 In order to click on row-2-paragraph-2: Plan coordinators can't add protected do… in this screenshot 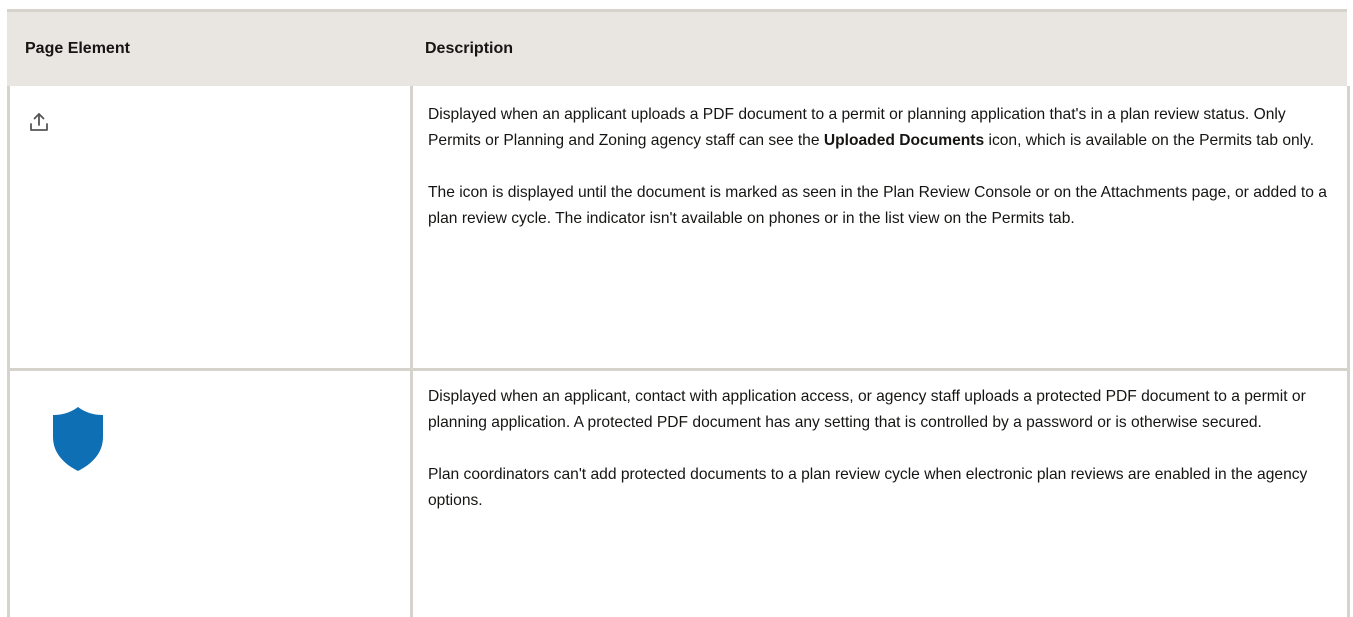, I will do `click(868, 487)`.